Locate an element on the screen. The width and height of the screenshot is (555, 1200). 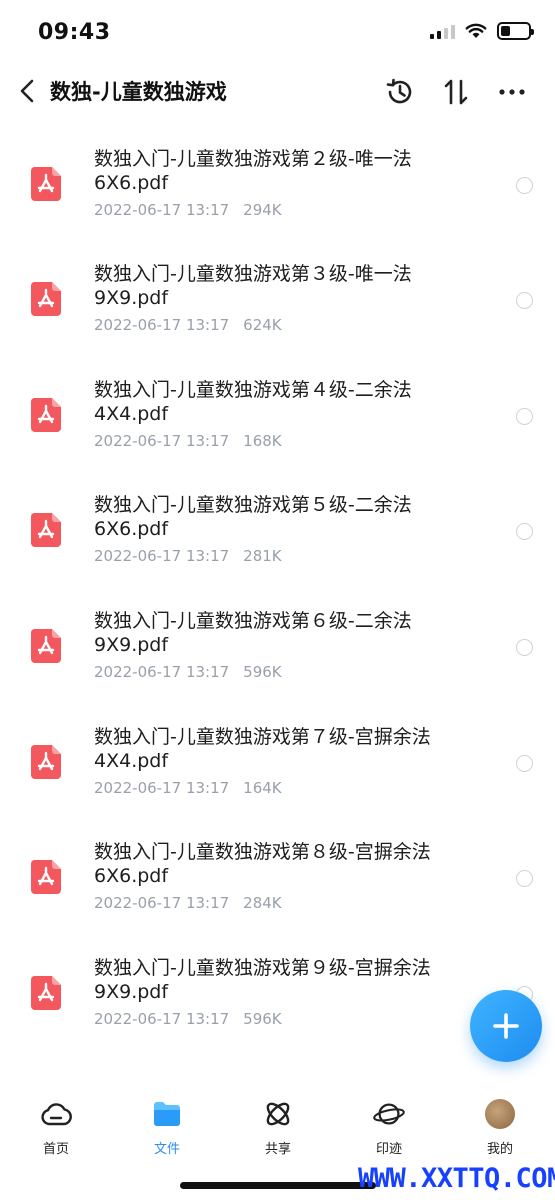
file-meta: 2022-06-17 13:17 284K is located at coordinates (188, 903).